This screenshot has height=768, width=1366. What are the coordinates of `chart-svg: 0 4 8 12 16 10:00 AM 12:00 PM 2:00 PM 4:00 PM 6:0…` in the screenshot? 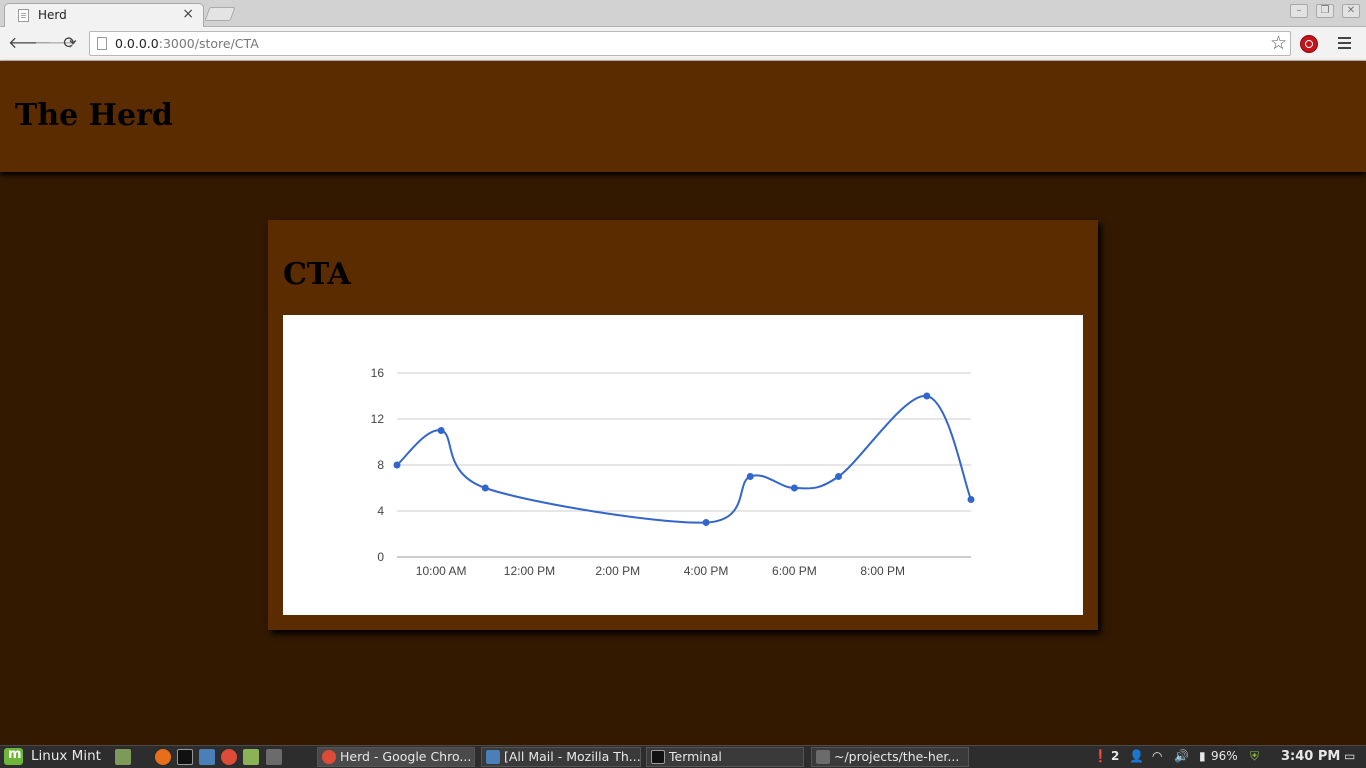 It's located at (673, 472).